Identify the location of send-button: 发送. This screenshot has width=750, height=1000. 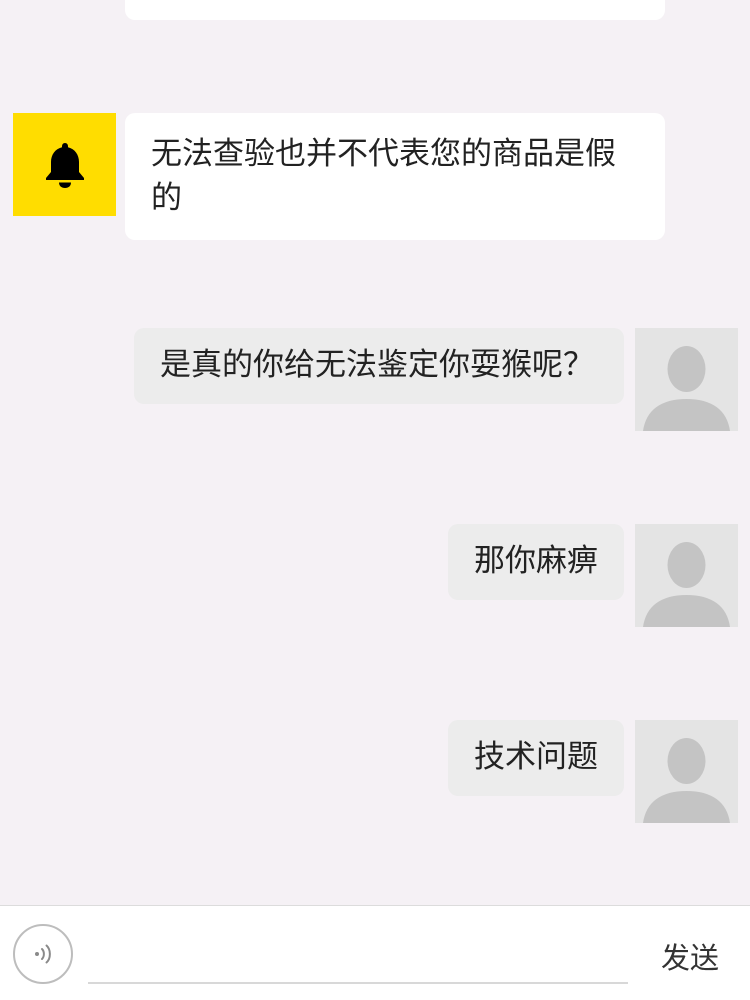
(690, 958).